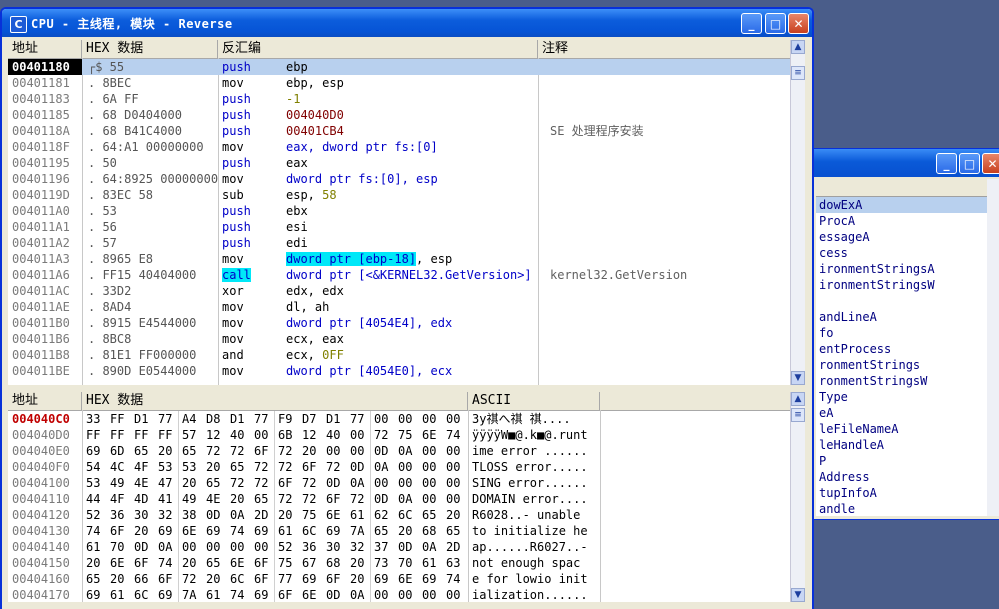  I want to click on dump-byte: 74, so click(456, 435).